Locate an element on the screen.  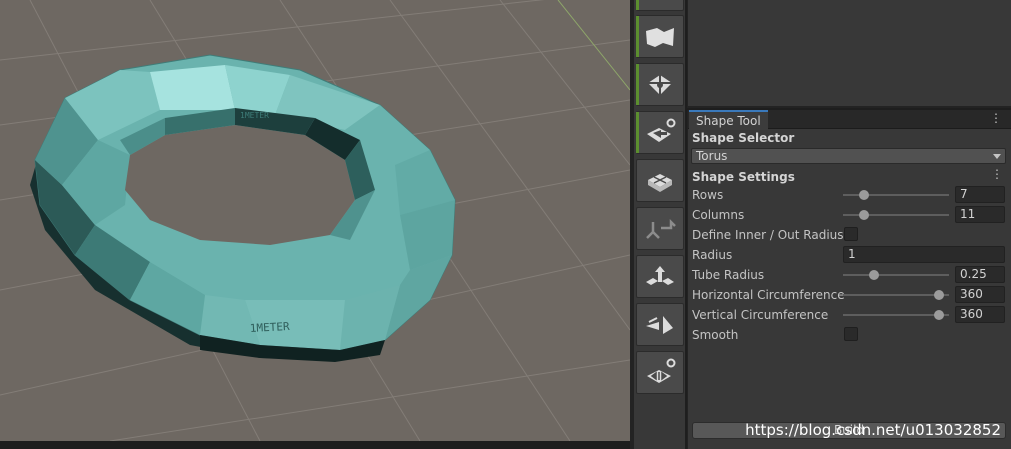
chevron-down-icon is located at coordinates (997, 156).